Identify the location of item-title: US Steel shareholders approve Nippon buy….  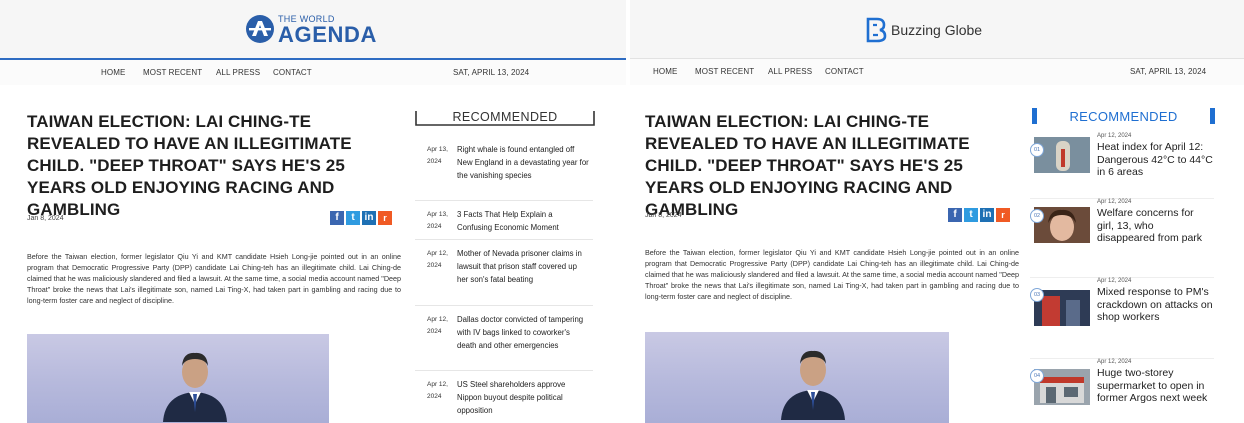
(523, 397).